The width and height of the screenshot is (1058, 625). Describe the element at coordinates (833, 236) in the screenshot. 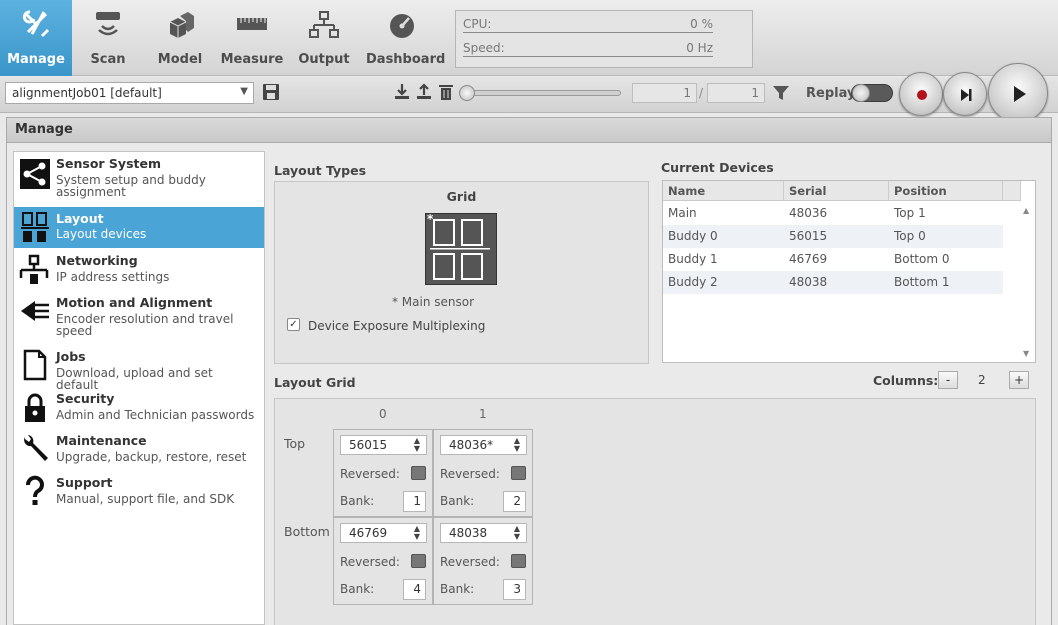

I see `table-row: Buddy 0 56015 Top 0` at that location.